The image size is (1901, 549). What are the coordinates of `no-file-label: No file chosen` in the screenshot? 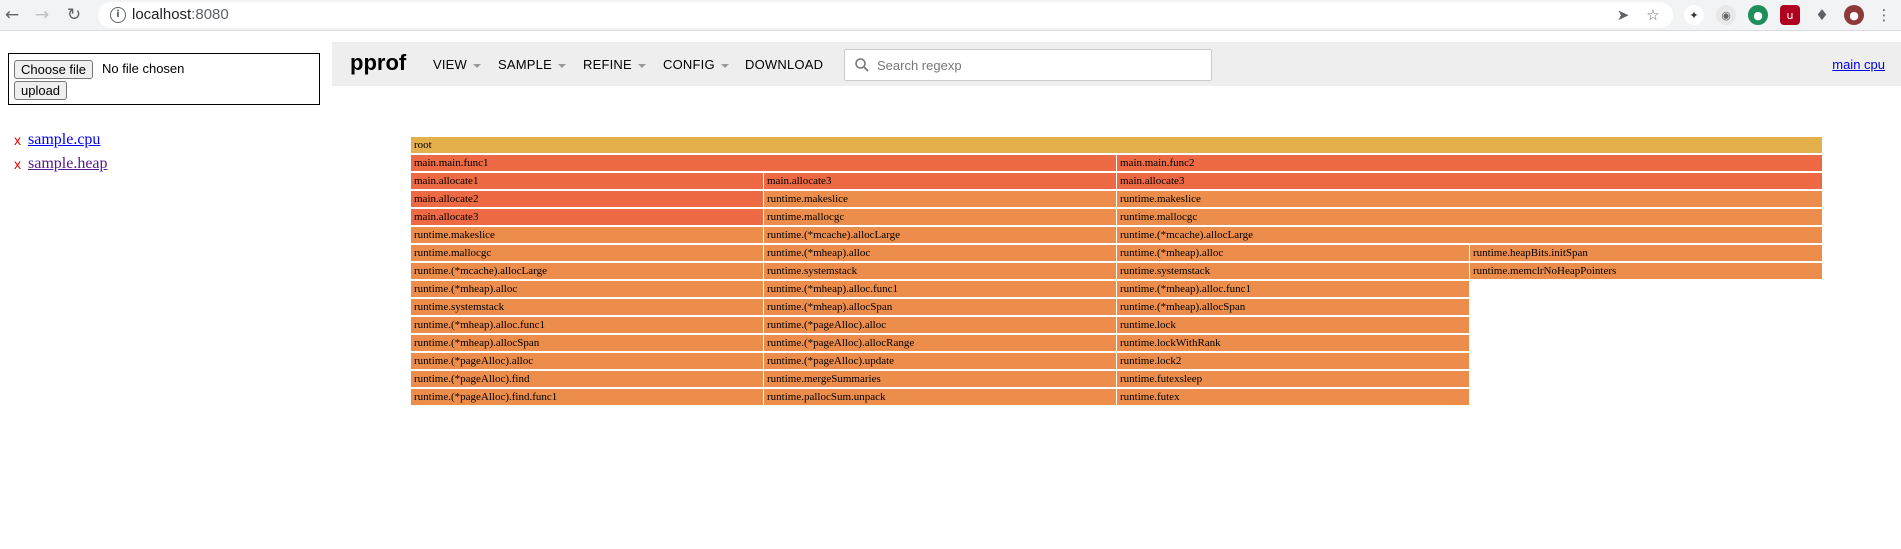 It's located at (143, 68).